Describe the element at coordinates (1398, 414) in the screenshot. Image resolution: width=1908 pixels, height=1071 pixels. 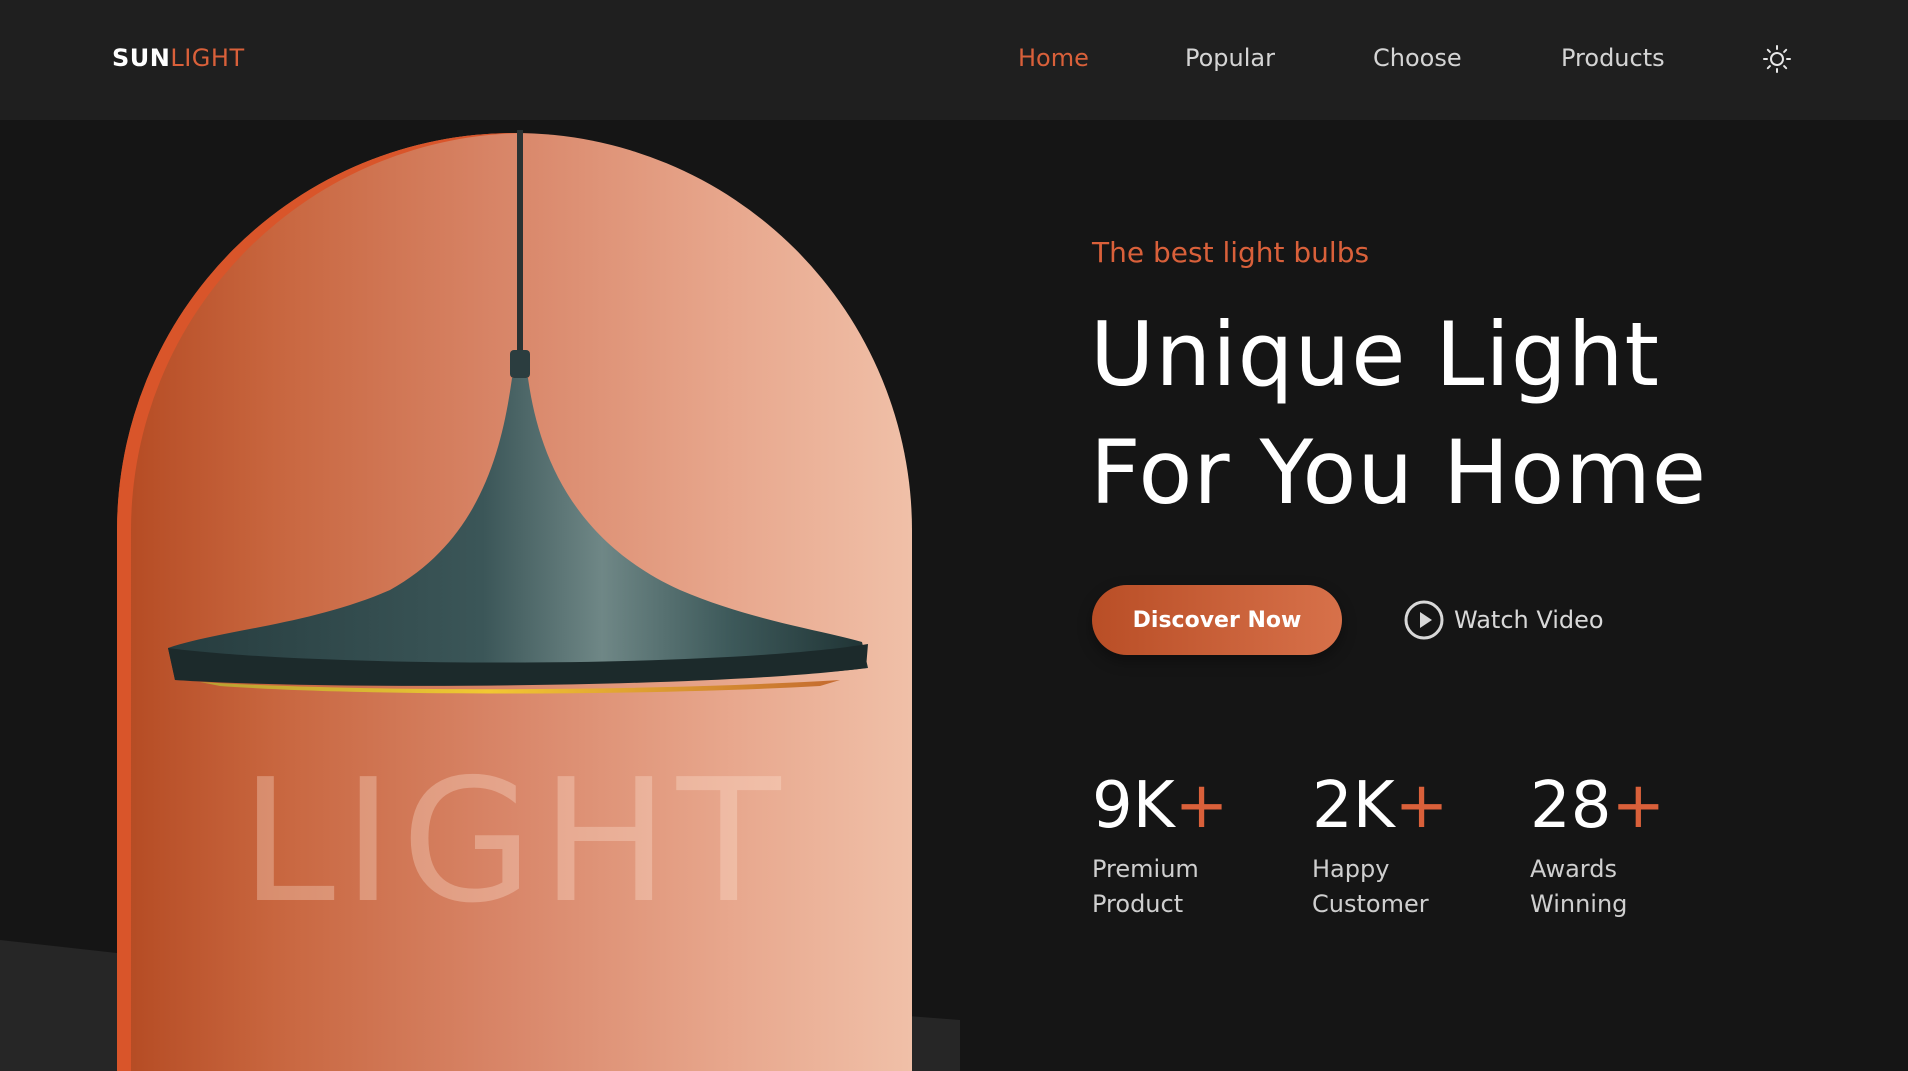
I see `hero-title: Unique Light For You Home` at that location.